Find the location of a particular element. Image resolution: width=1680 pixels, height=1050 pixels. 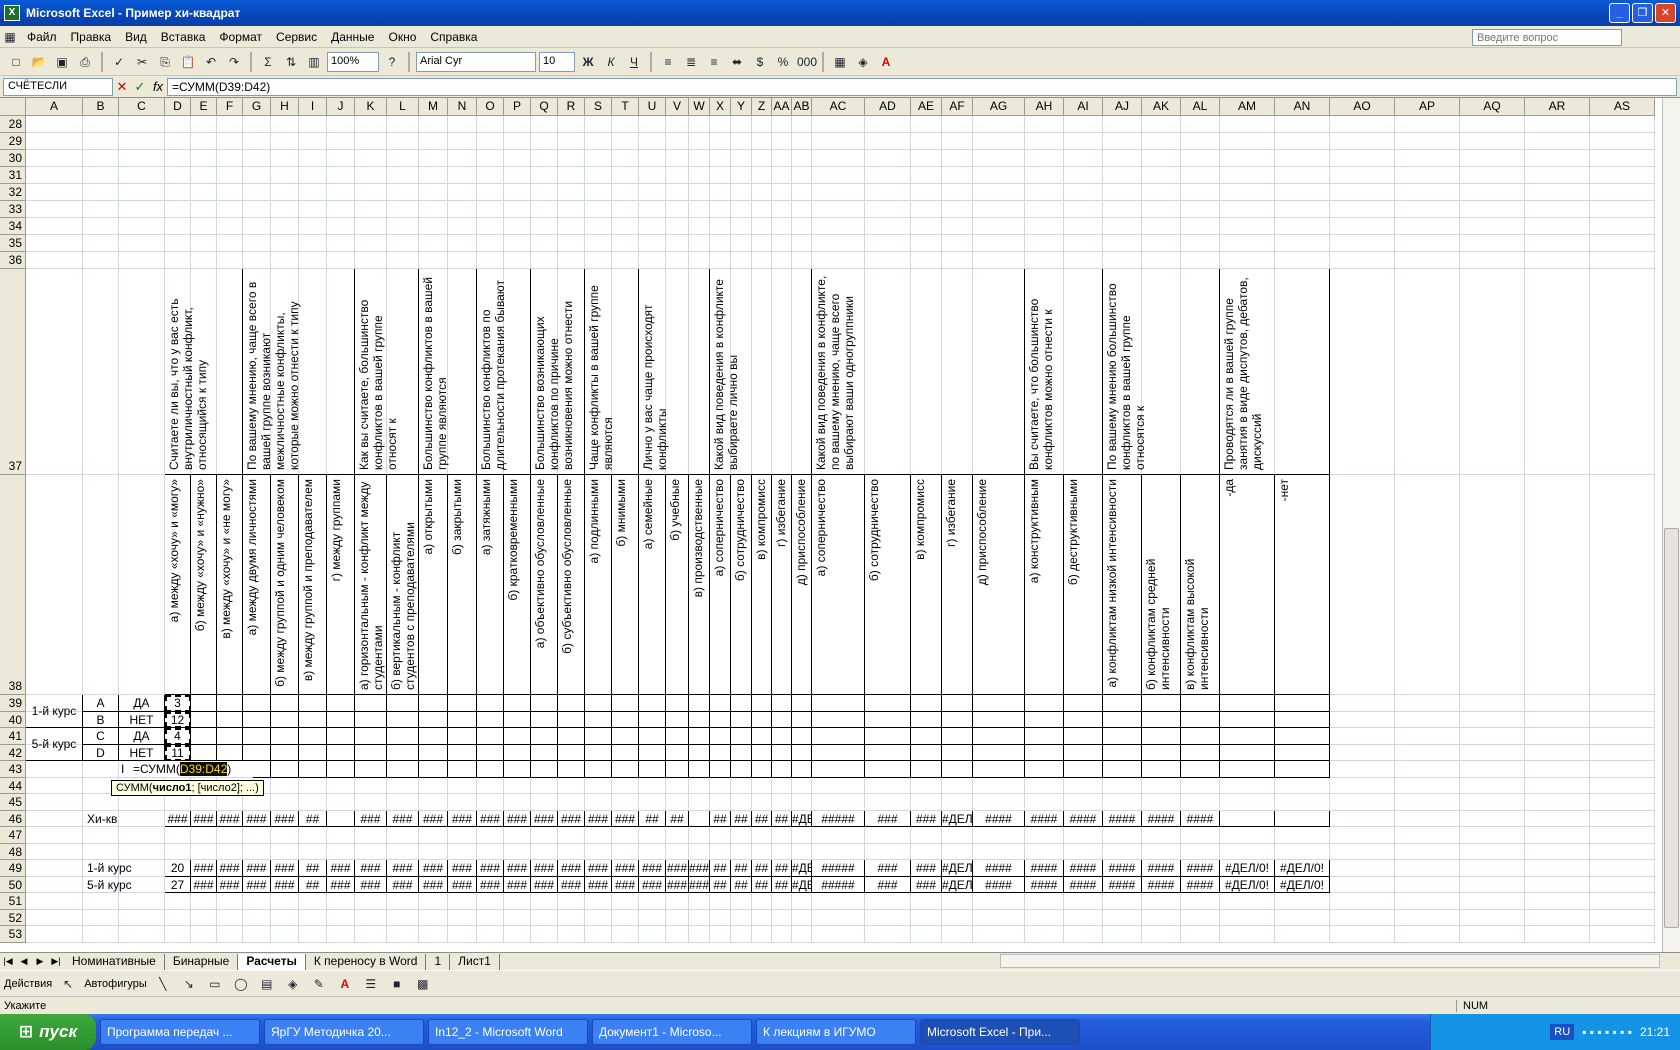

textbox-icon: ▤ is located at coordinates (267, 984).